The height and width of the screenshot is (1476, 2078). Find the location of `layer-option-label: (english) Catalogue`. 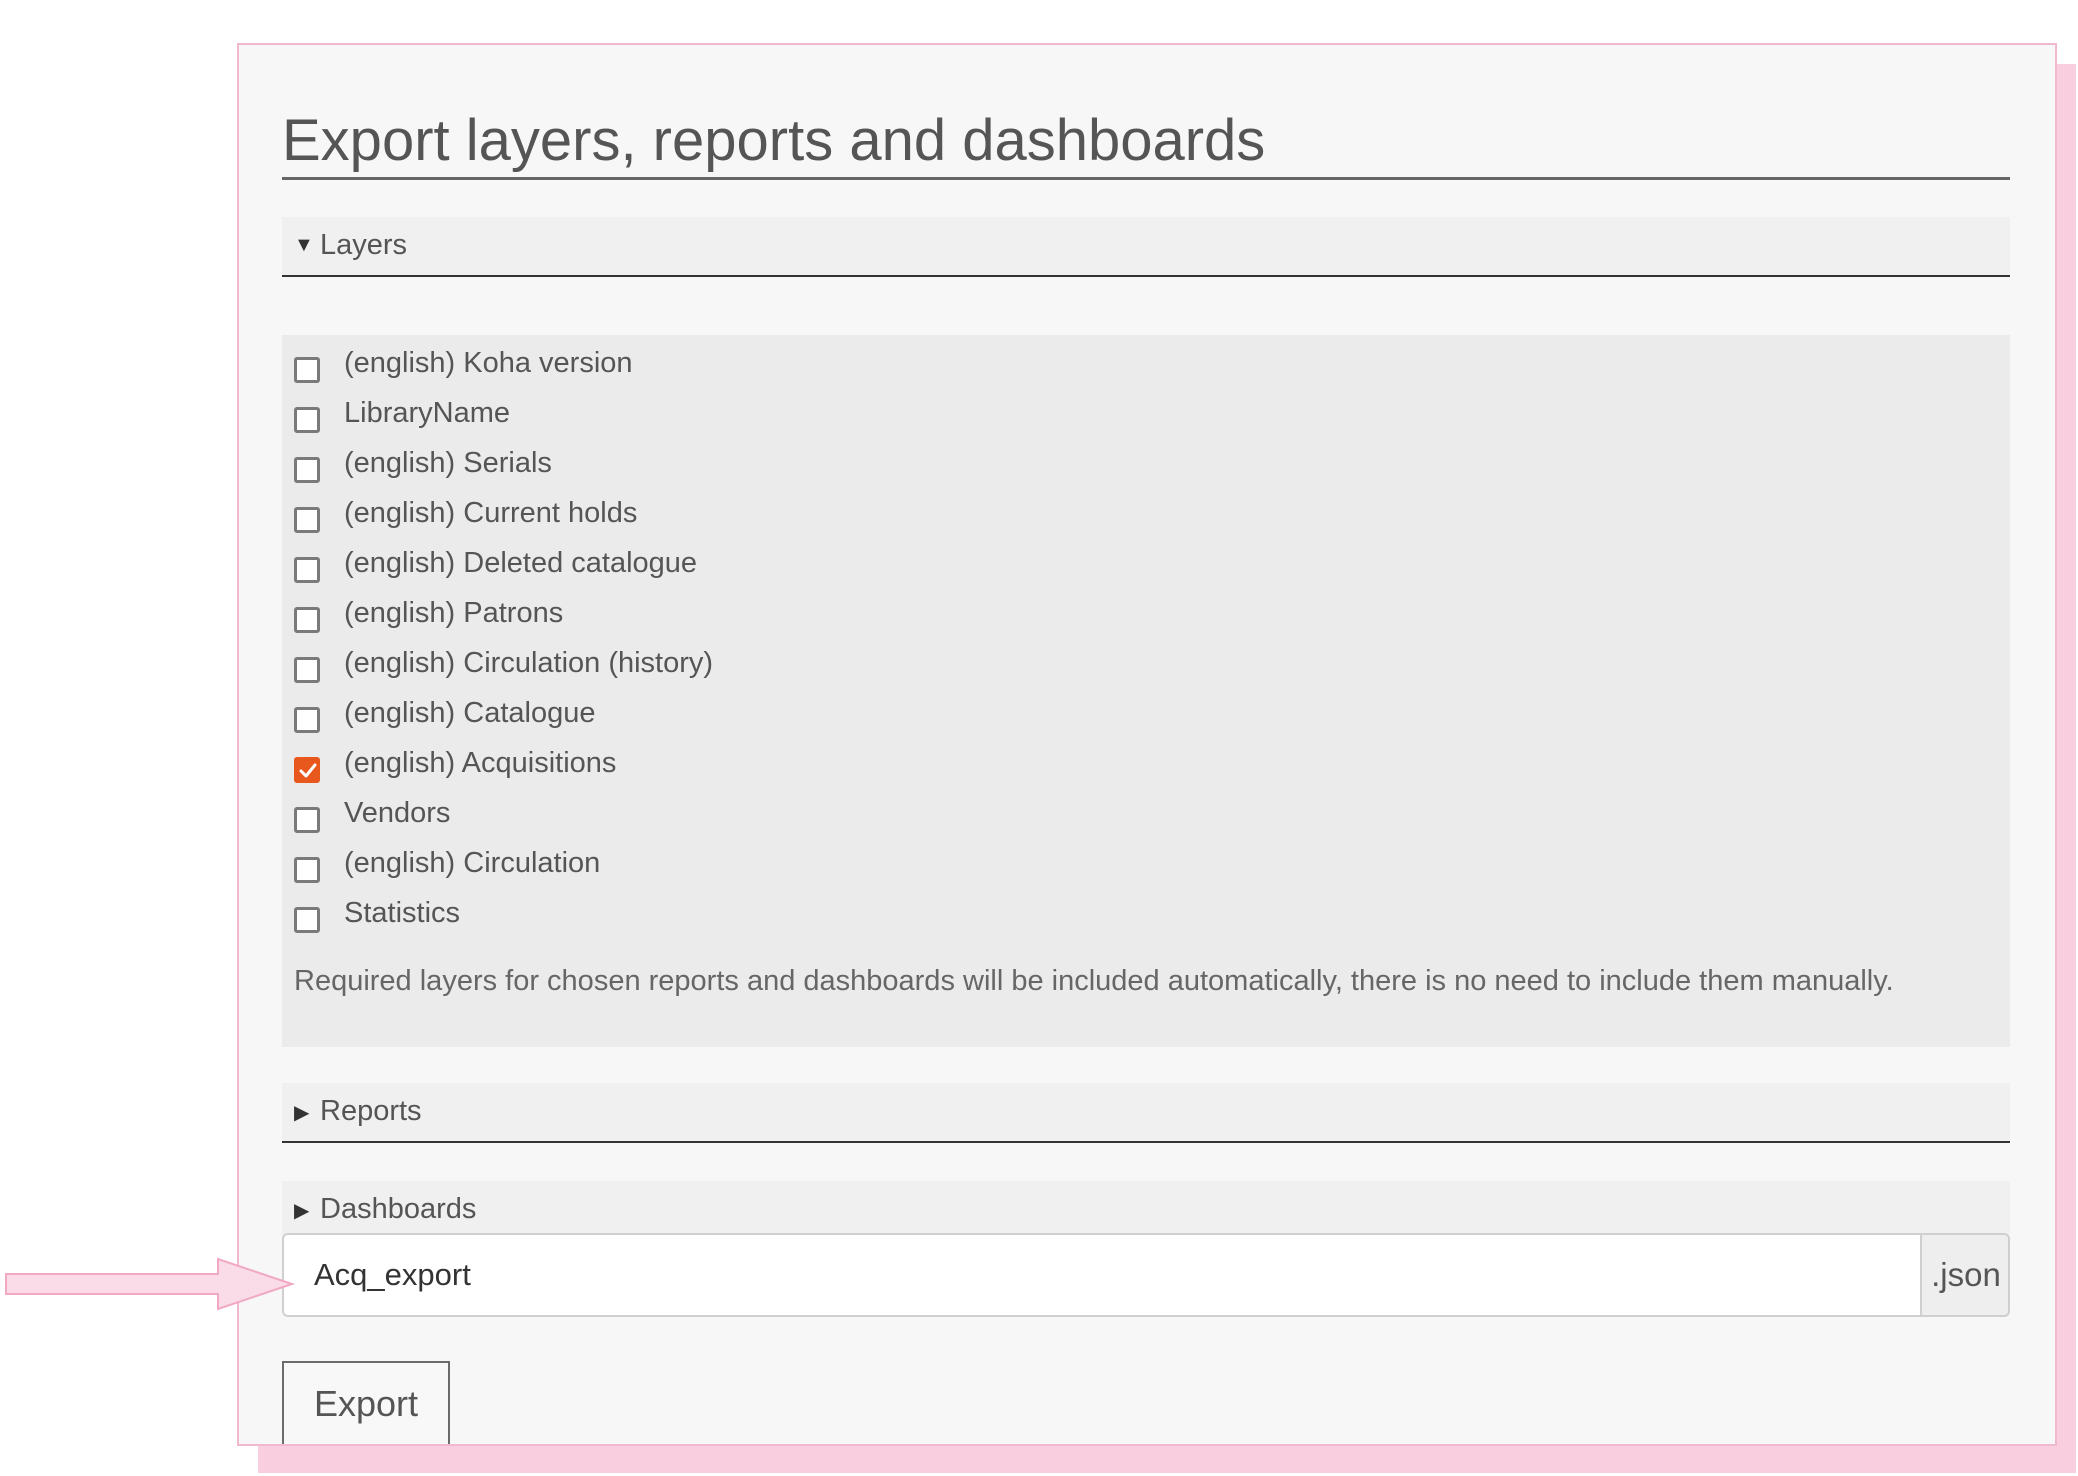

layer-option-label: (english) Catalogue is located at coordinates (470, 713).